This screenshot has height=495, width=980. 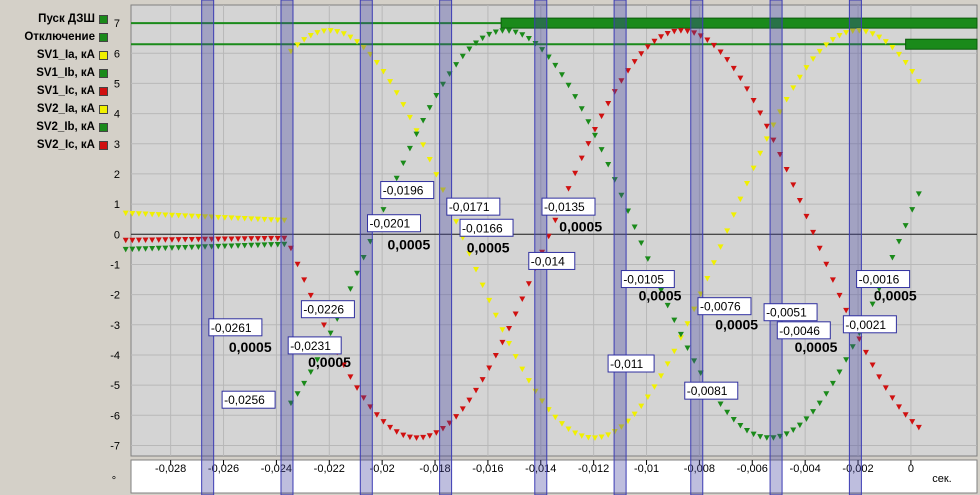 What do you see at coordinates (125, 213) in the screenshot?
I see `data-point-Ia` at bounding box center [125, 213].